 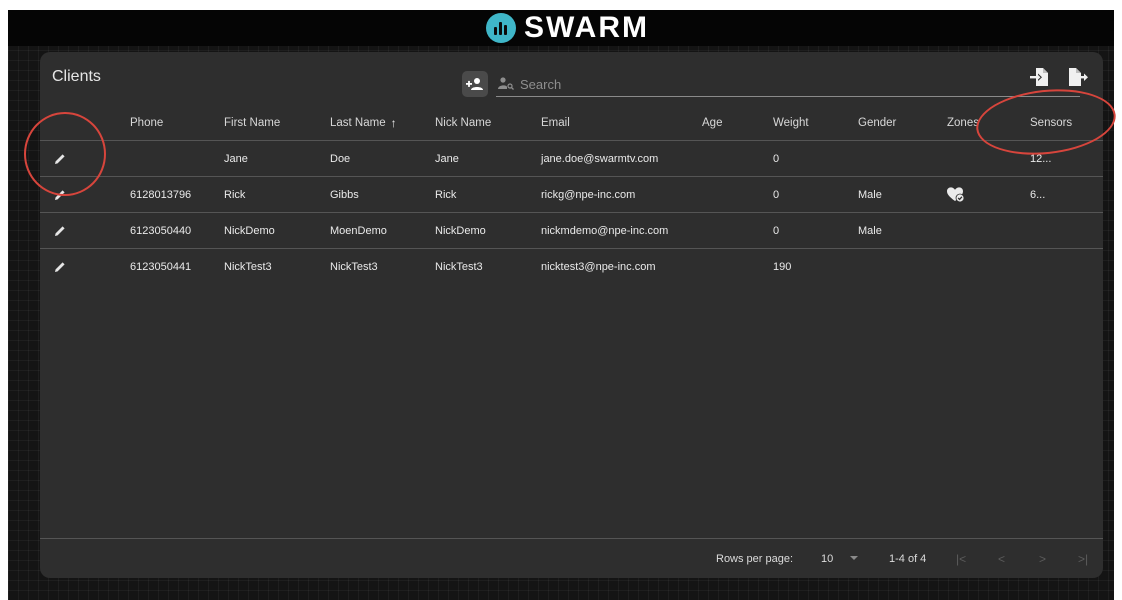 I want to click on cell-zones, so click(x=956, y=194).